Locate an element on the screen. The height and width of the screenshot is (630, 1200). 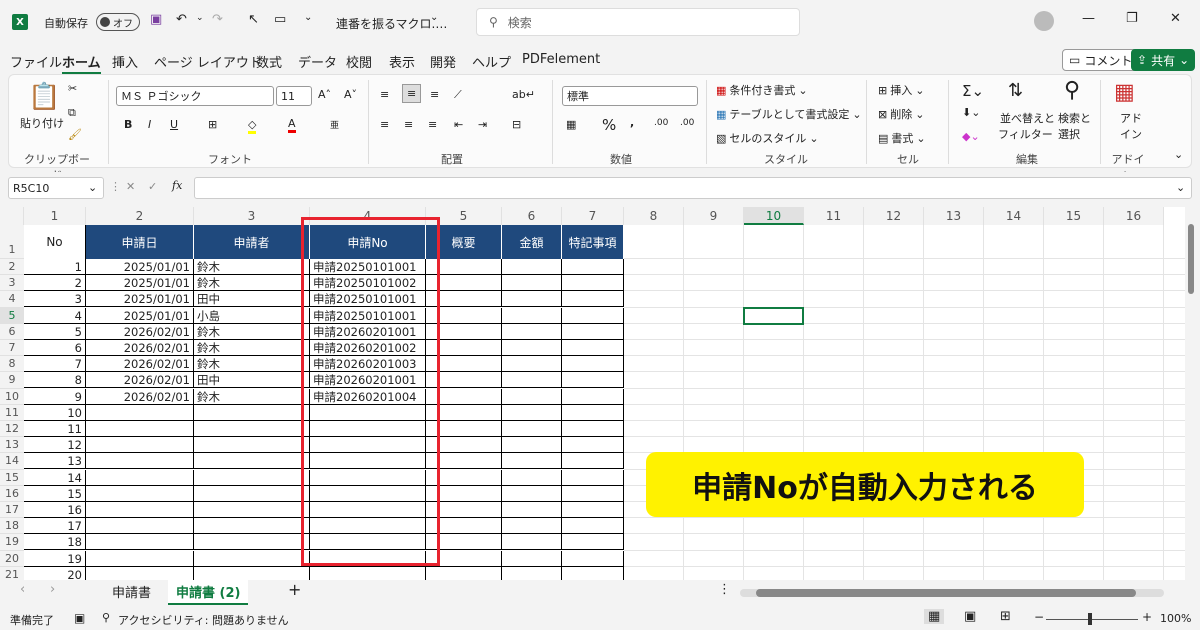
row-header: 12 is located at coordinates (12, 429).